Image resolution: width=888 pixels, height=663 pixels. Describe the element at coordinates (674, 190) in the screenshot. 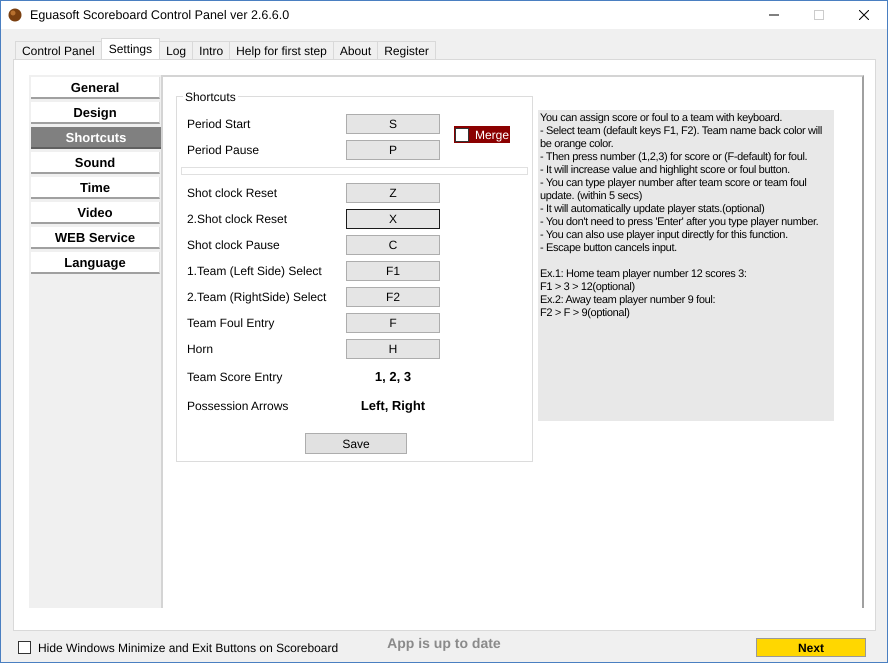

I see `help-line: - You can type player number after team score or team foul update. (within 5 secs)` at that location.